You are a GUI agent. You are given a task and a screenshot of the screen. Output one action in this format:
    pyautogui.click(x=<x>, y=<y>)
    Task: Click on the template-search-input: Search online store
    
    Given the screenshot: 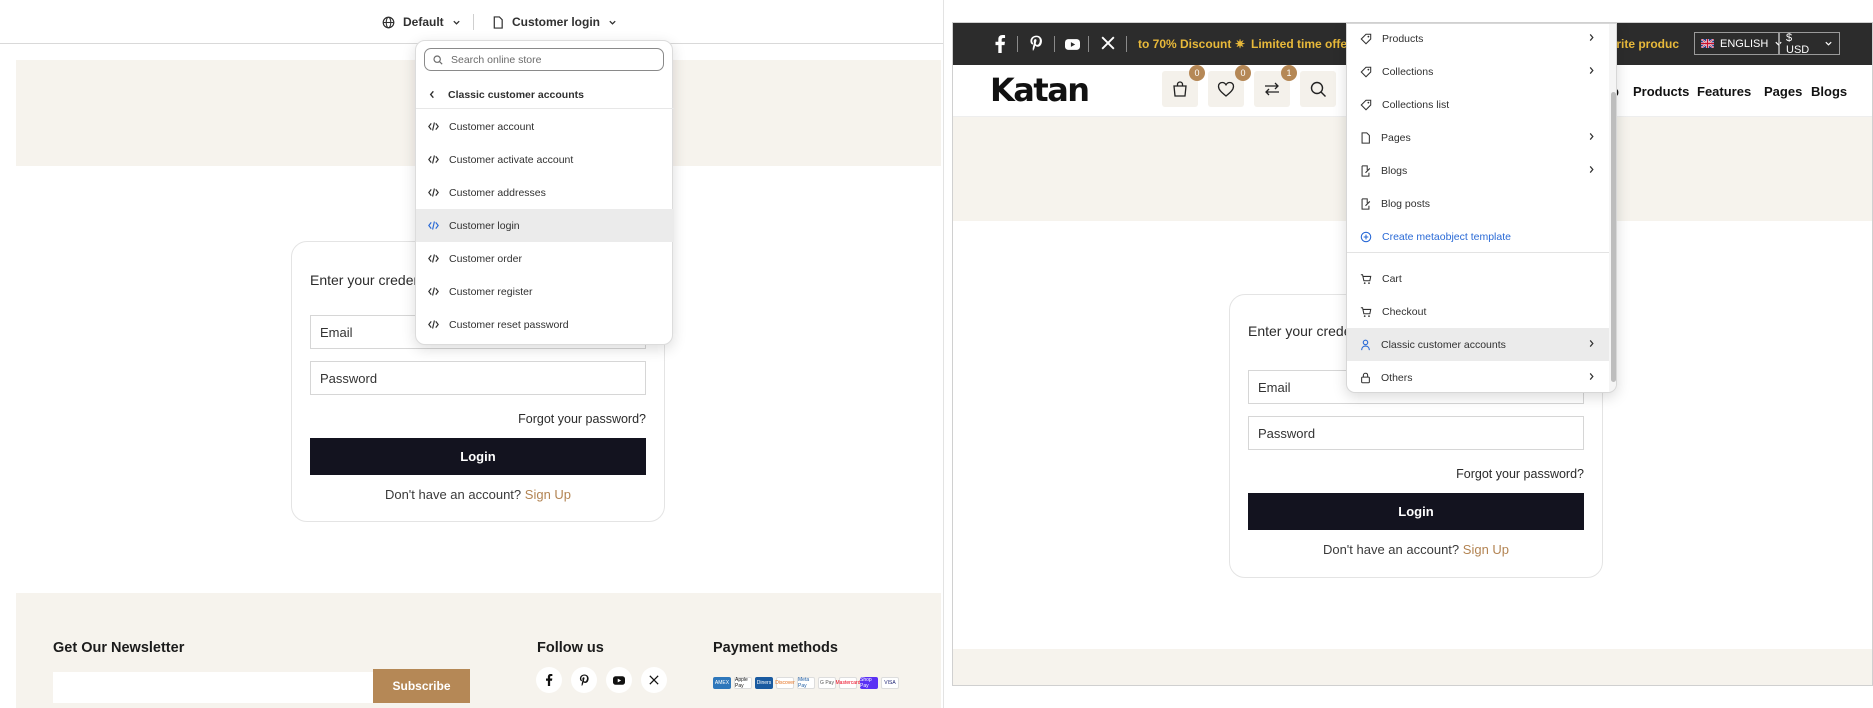 What is the action you would take?
    pyautogui.click(x=544, y=59)
    